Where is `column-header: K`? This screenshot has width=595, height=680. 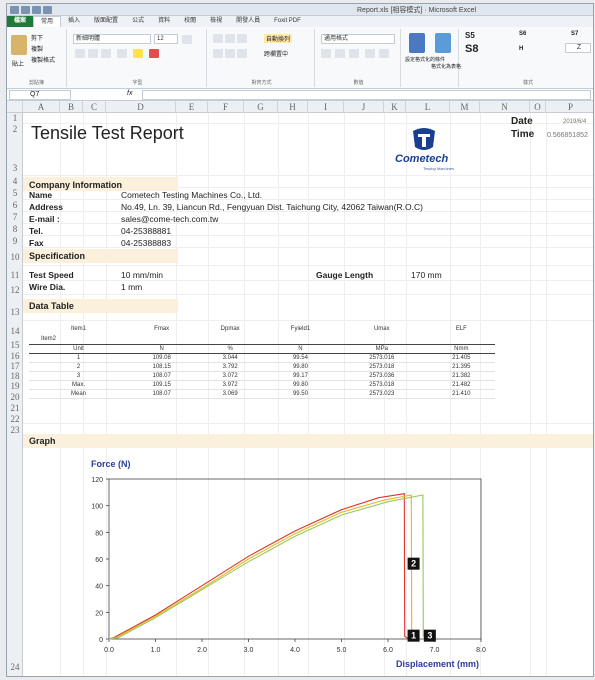
column-header: K is located at coordinates (395, 107).